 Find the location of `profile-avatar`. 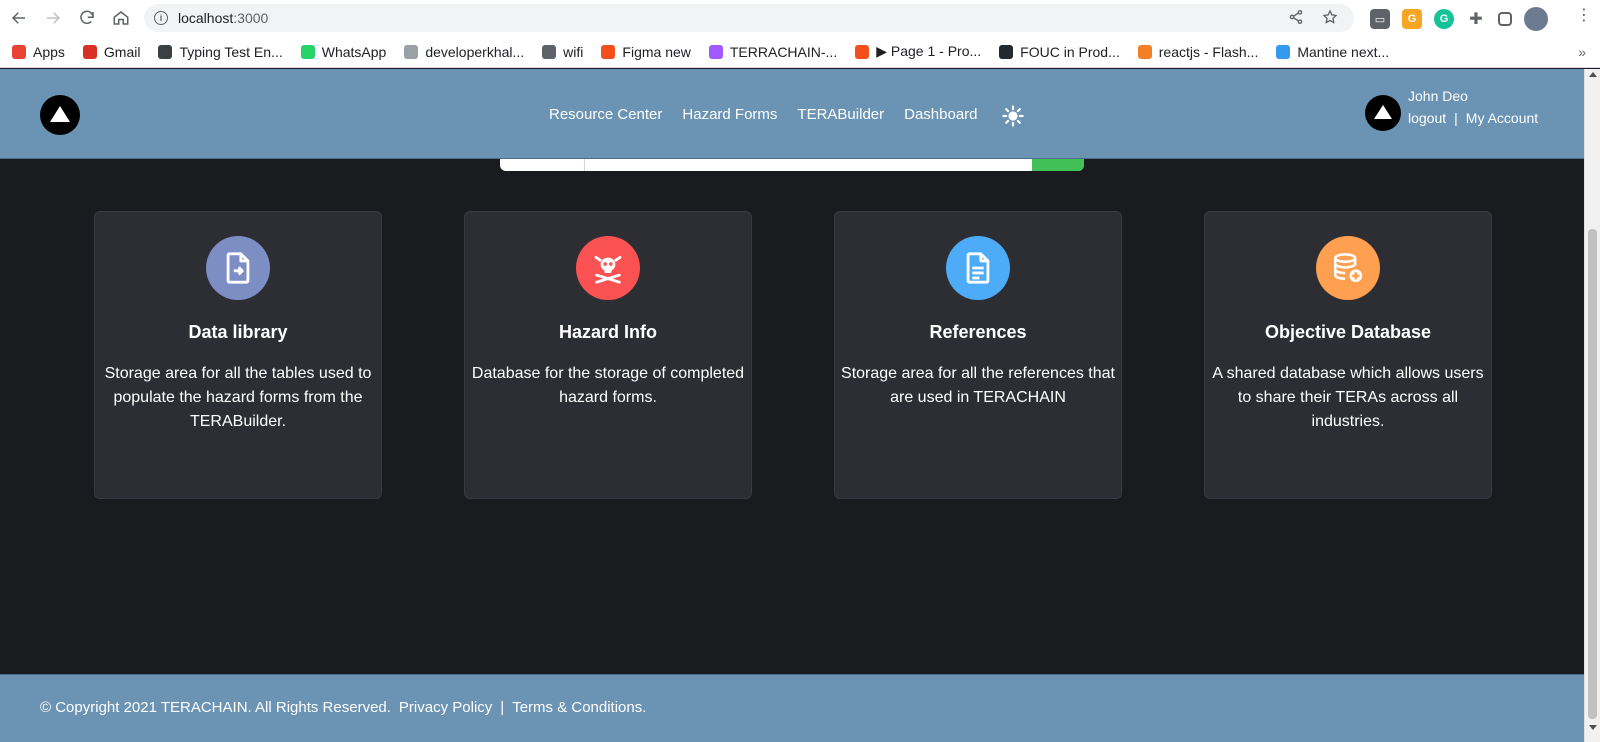

profile-avatar is located at coordinates (1536, 19).